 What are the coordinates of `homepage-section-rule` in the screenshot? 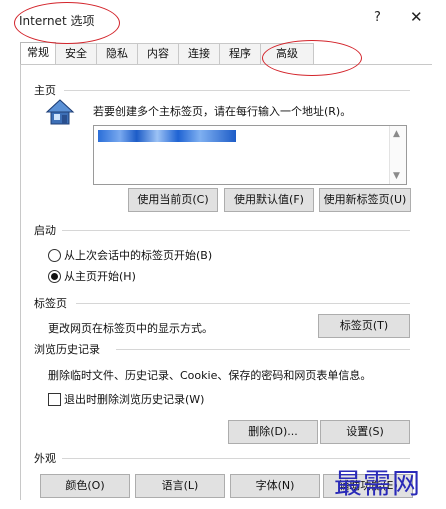 It's located at (237, 90).